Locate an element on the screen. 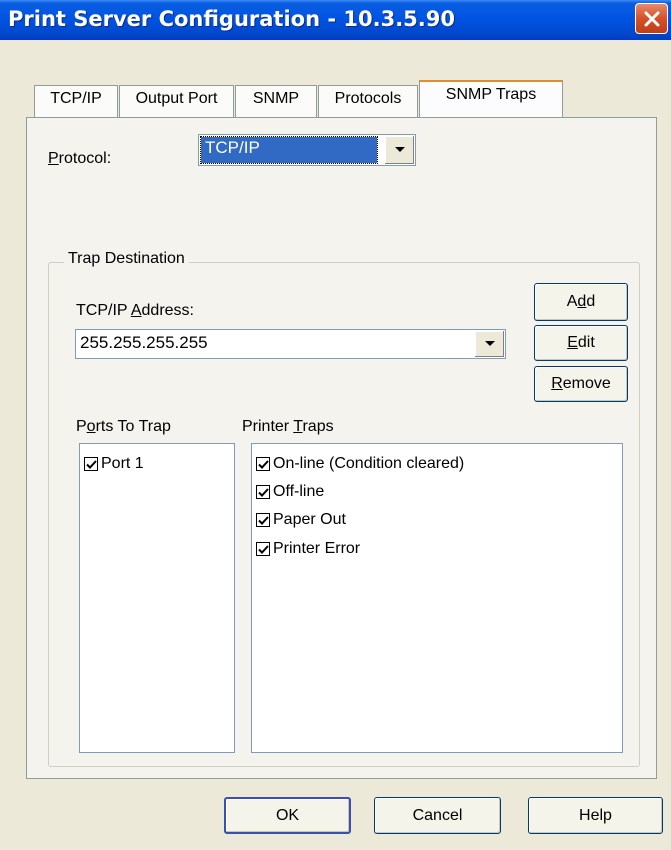 The image size is (671, 850). add-button-mnemonic: d is located at coordinates (582, 301).